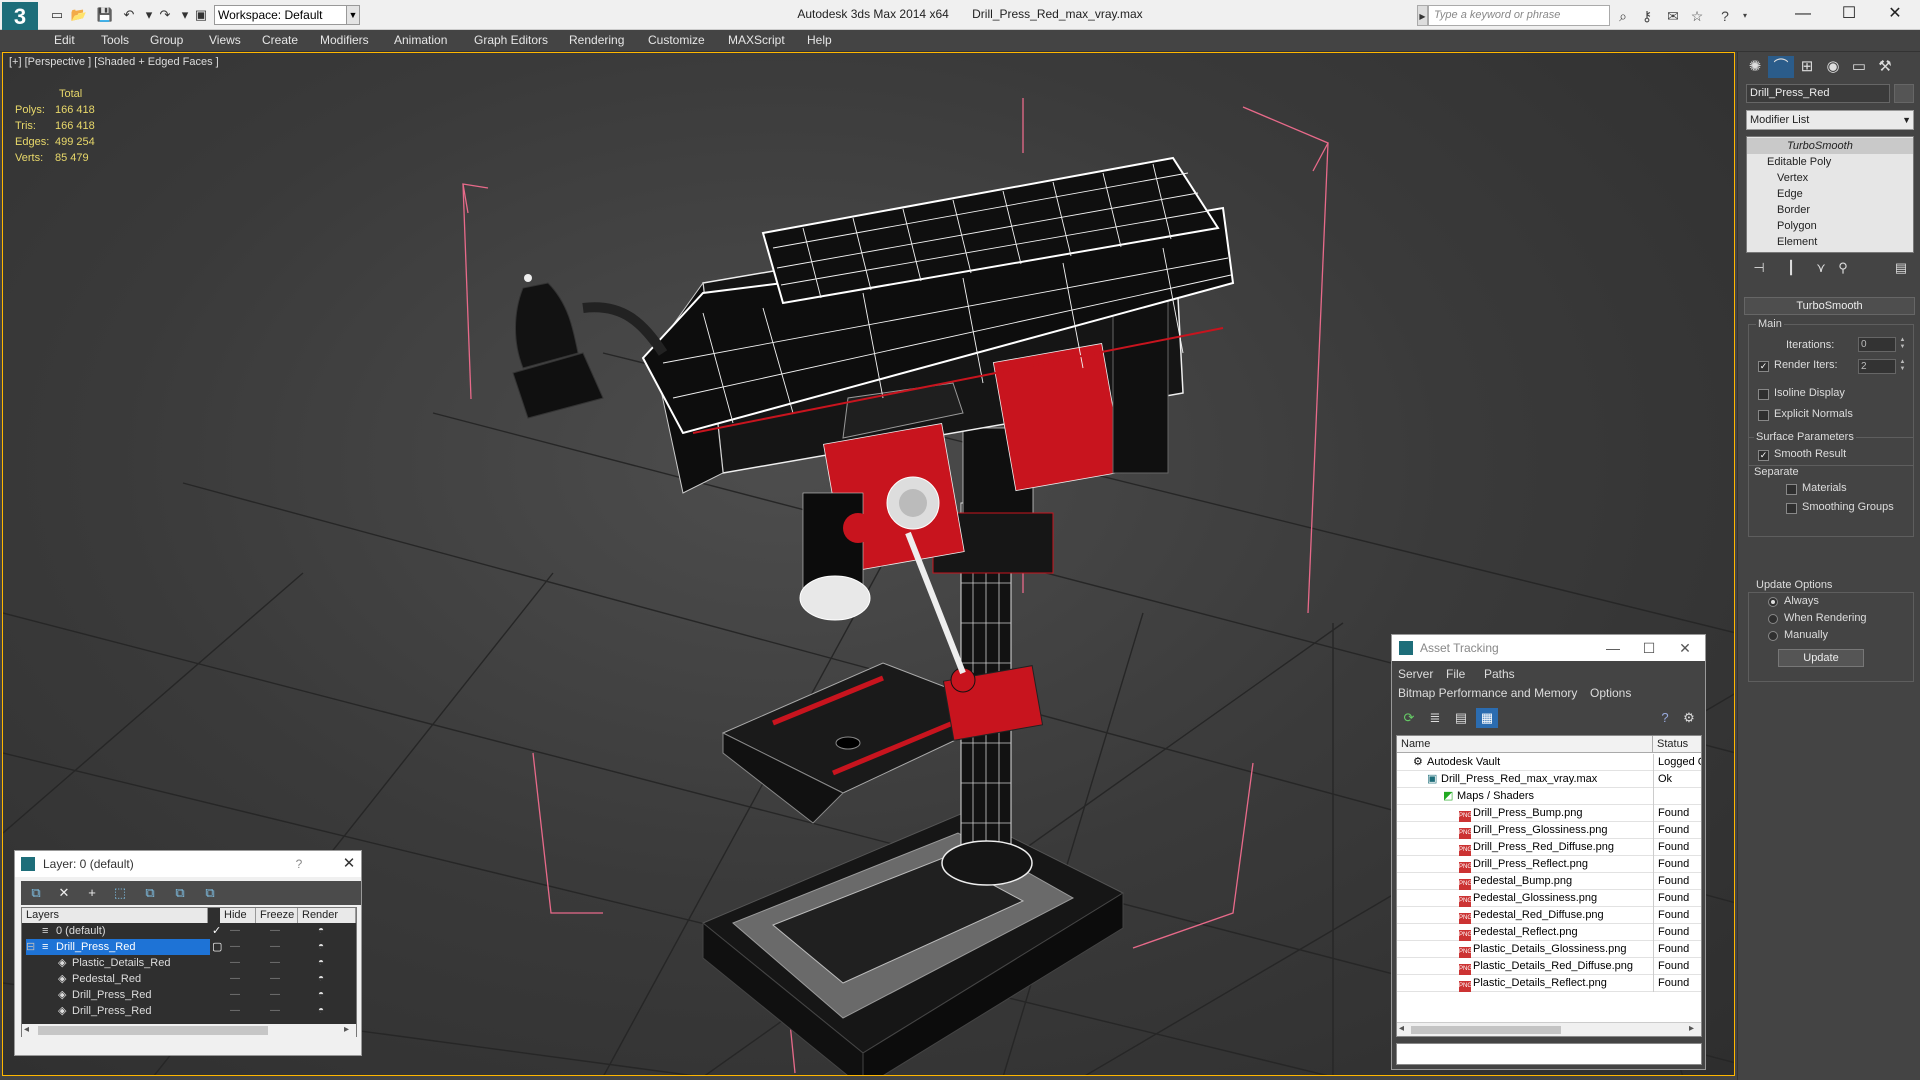 Image resolution: width=1920 pixels, height=1080 pixels. What do you see at coordinates (1689, 718) in the screenshot?
I see `settings-icon: ⚙` at bounding box center [1689, 718].